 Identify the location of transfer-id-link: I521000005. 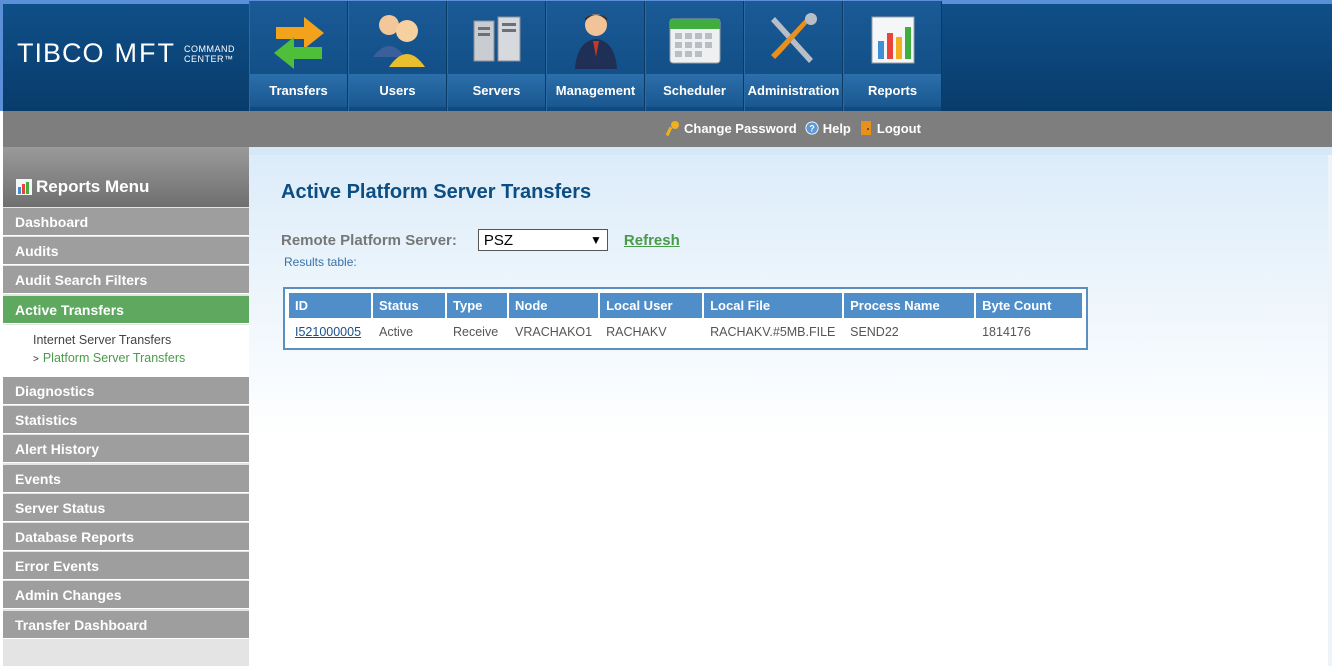
(328, 332).